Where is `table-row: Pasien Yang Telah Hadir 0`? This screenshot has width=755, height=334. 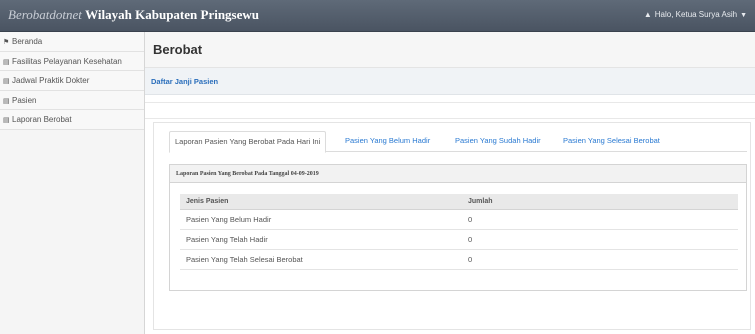 table-row: Pasien Yang Telah Hadir 0 is located at coordinates (459, 239).